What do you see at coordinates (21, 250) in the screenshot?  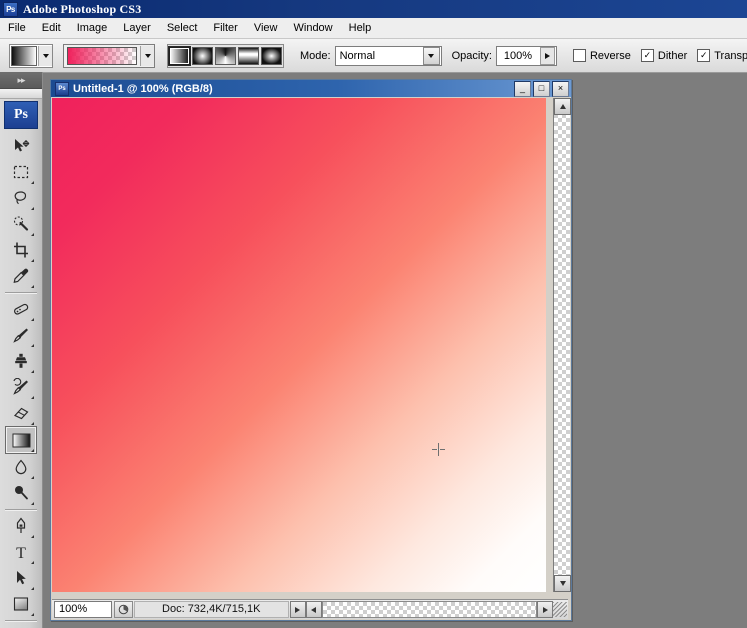 I see `crop-tool` at bounding box center [21, 250].